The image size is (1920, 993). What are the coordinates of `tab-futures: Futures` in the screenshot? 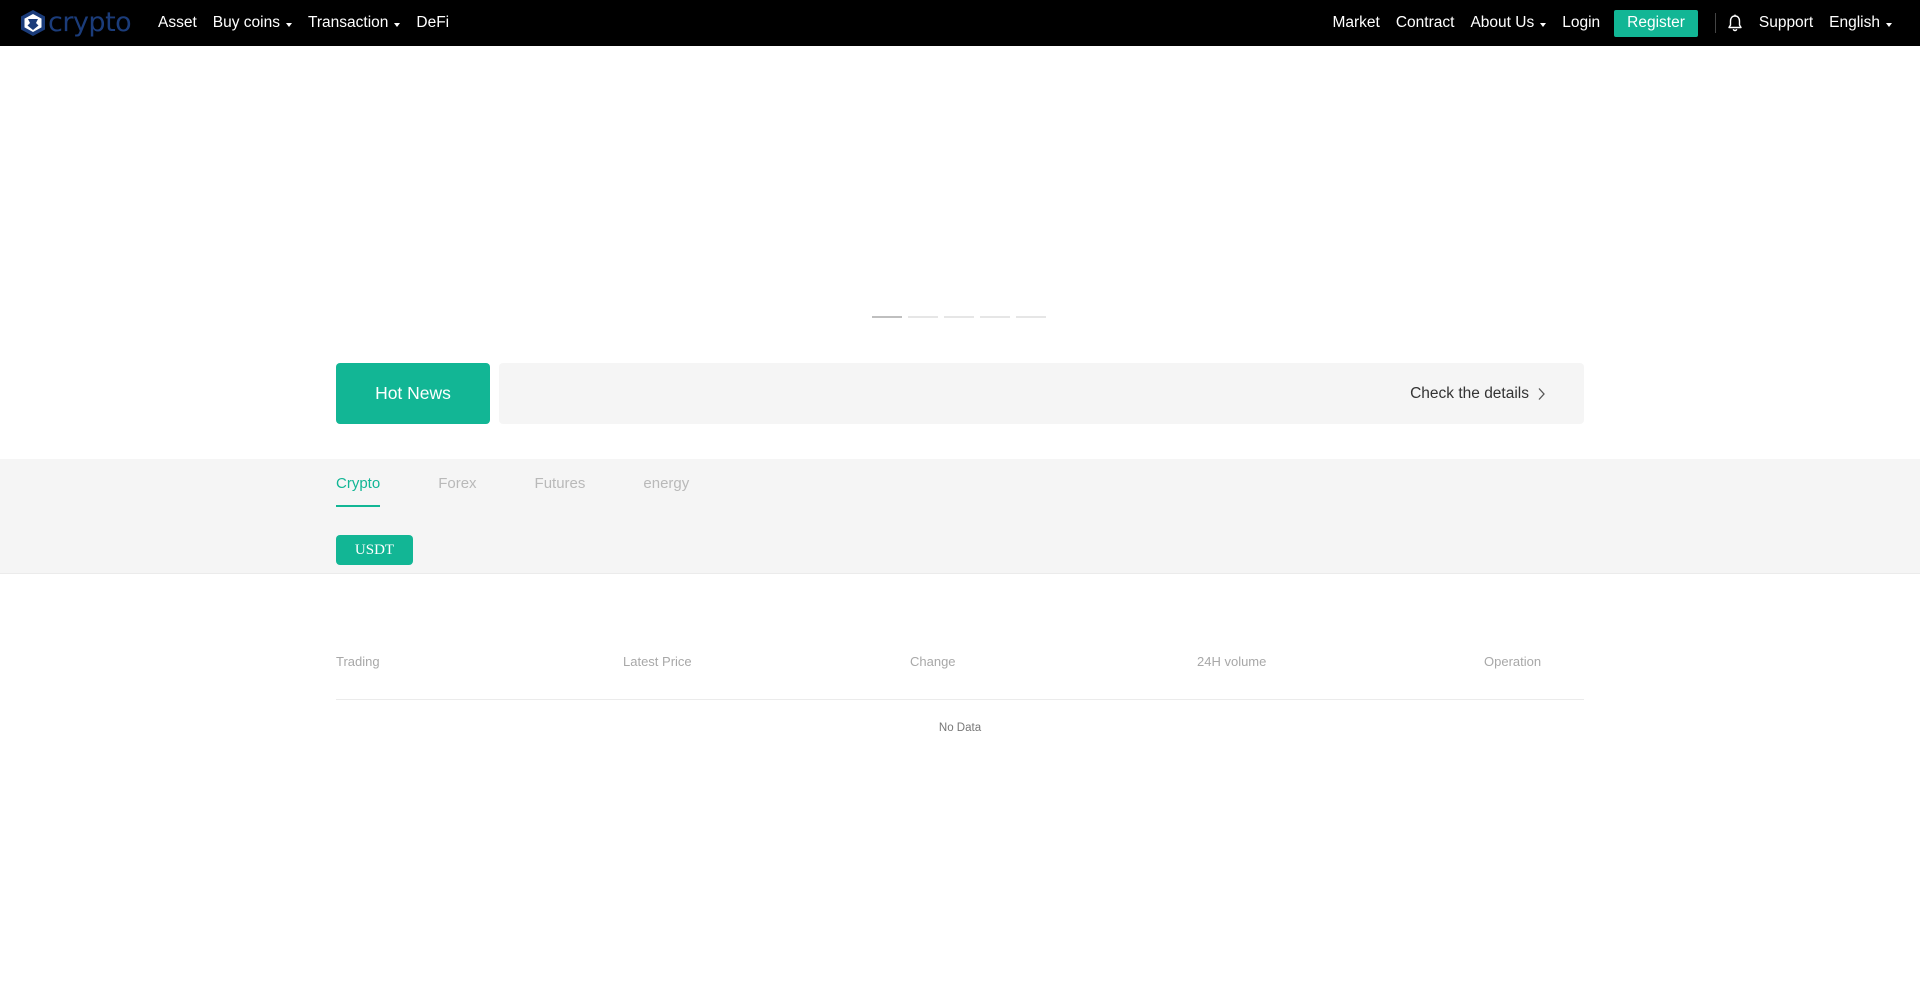 It's located at (560, 483).